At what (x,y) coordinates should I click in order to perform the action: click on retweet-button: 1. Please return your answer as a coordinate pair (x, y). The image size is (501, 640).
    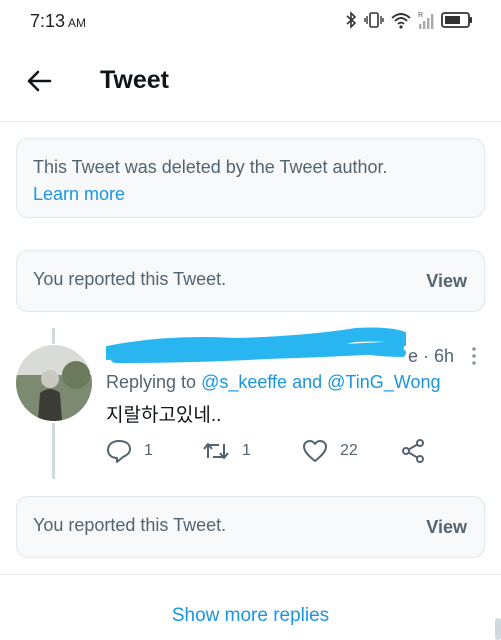
    Looking at the image, I should click on (226, 451).